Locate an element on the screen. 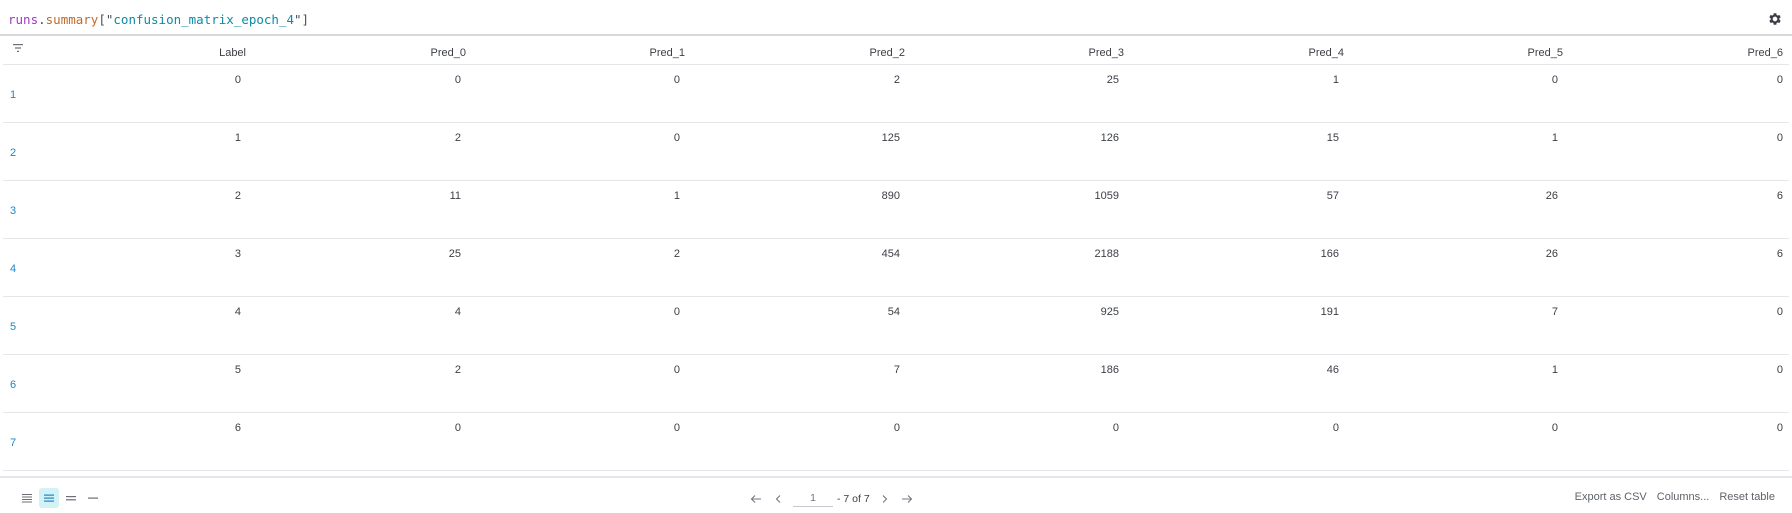 The height and width of the screenshot is (513, 1792). query-open-bracket: [" is located at coordinates (106, 19).